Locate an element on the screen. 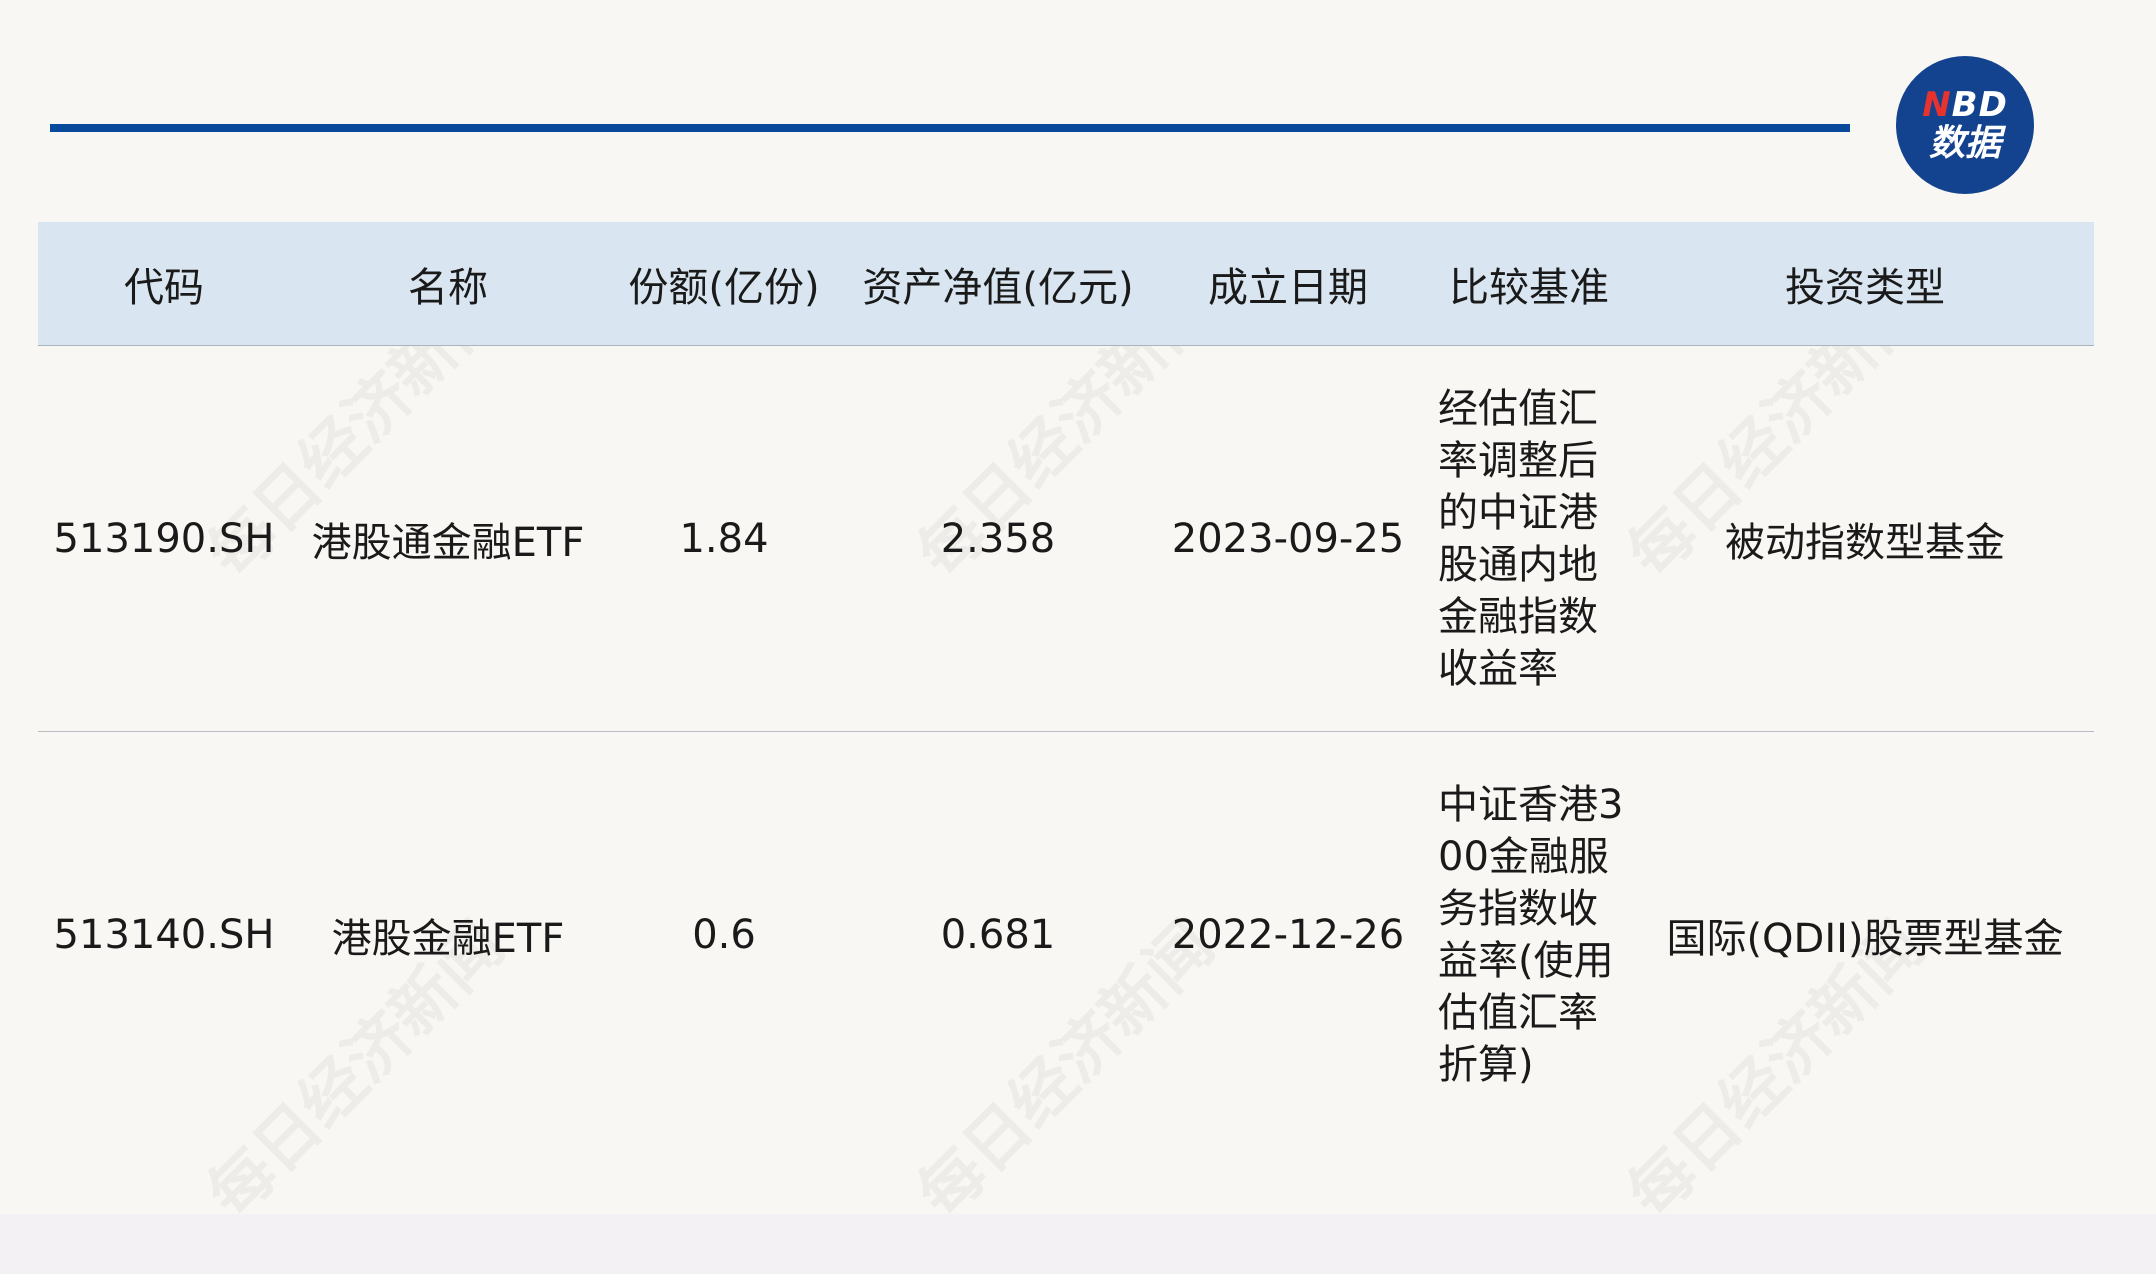 Image resolution: width=2156 pixels, height=1274 pixels. cell-nav: 2.358 is located at coordinates (998, 538).